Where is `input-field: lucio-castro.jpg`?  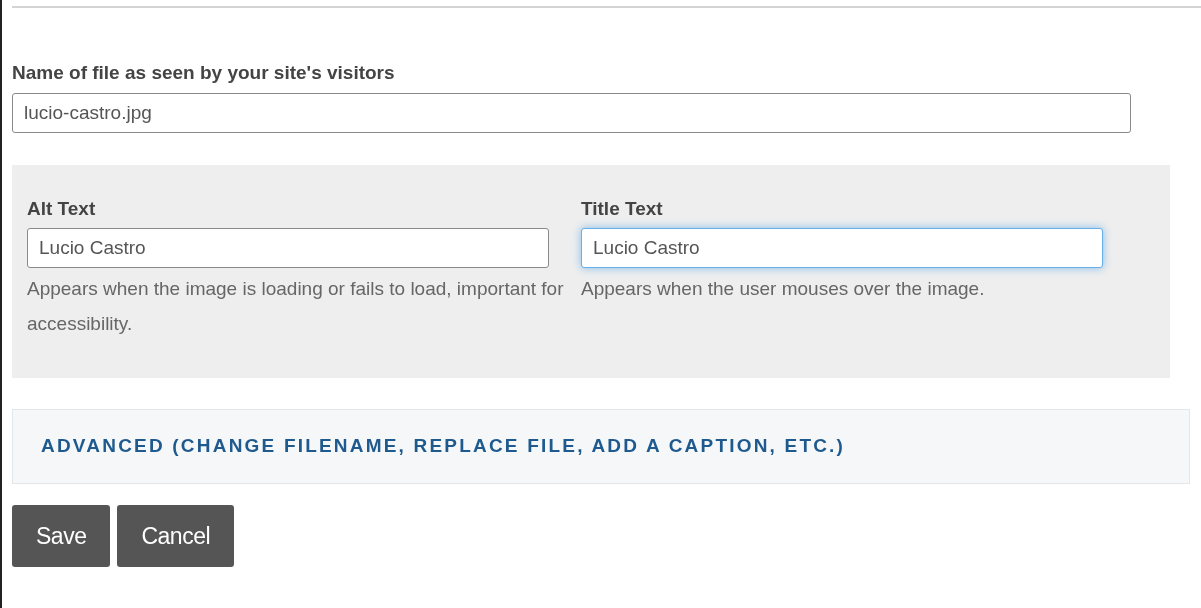 input-field: lucio-castro.jpg is located at coordinates (571, 113).